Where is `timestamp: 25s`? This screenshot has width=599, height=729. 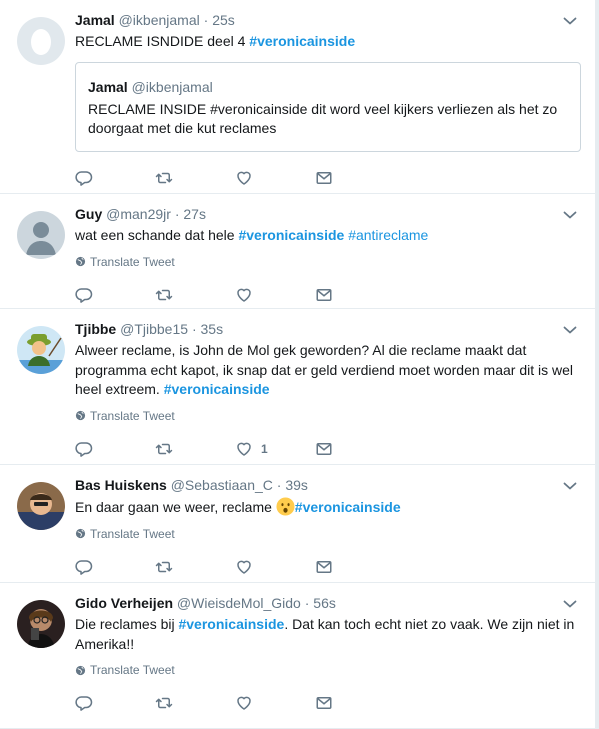 timestamp: 25s is located at coordinates (223, 20).